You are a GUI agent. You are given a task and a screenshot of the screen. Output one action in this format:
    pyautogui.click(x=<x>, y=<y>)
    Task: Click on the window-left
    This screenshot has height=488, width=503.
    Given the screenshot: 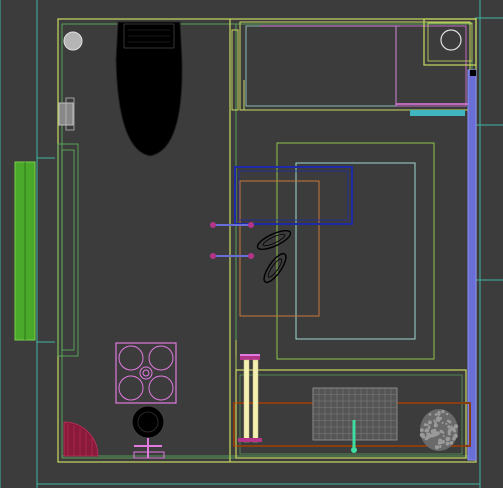 What is the action you would take?
    pyautogui.click(x=46, y=250)
    